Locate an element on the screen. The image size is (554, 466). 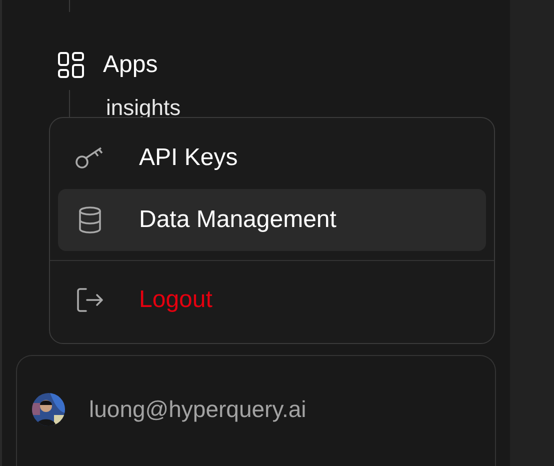
menu-item: API Keys is located at coordinates (272, 158).